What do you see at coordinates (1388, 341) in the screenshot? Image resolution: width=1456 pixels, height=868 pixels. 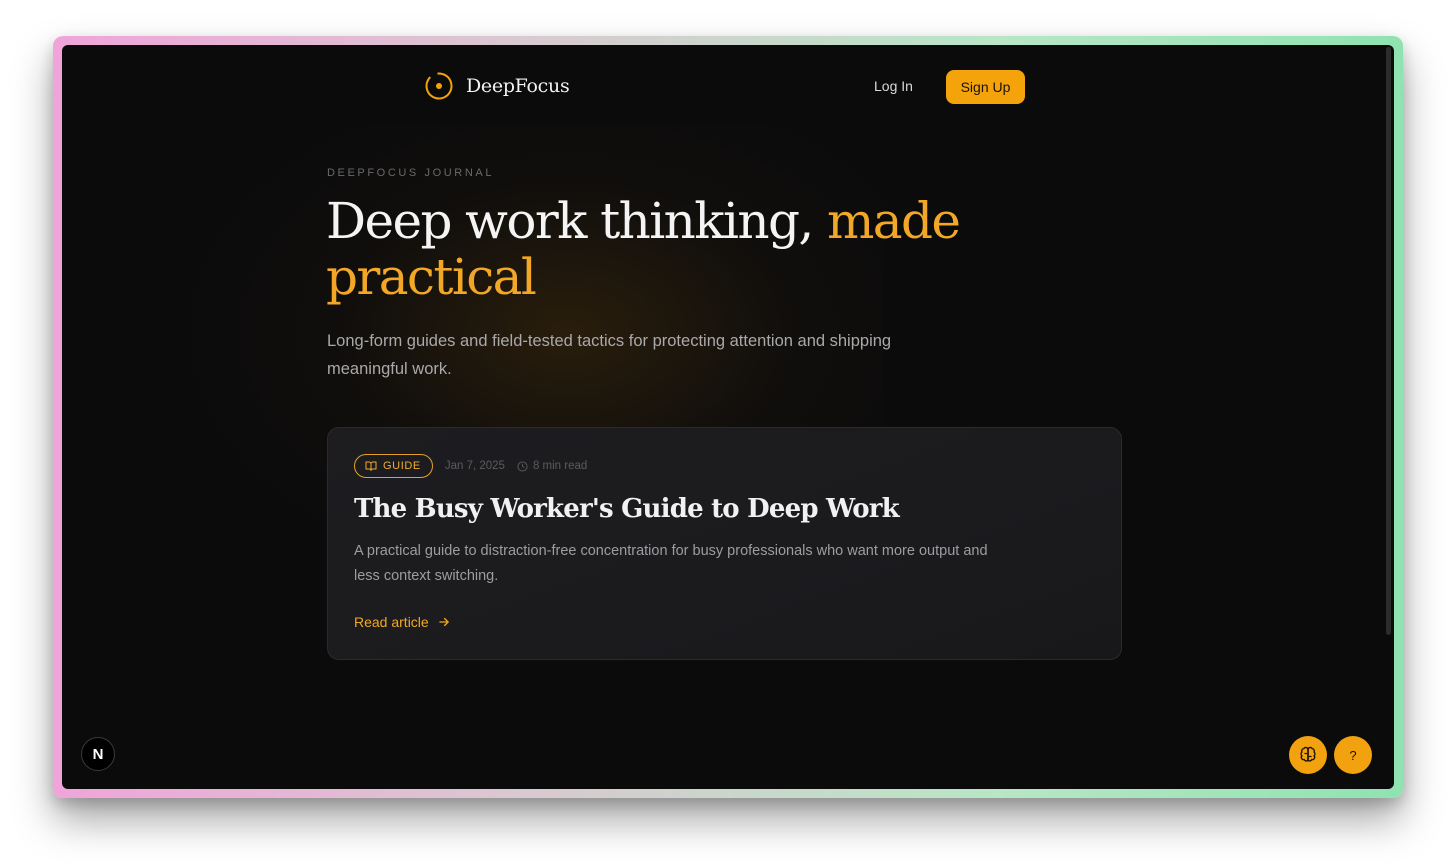 I see `scrollbar` at bounding box center [1388, 341].